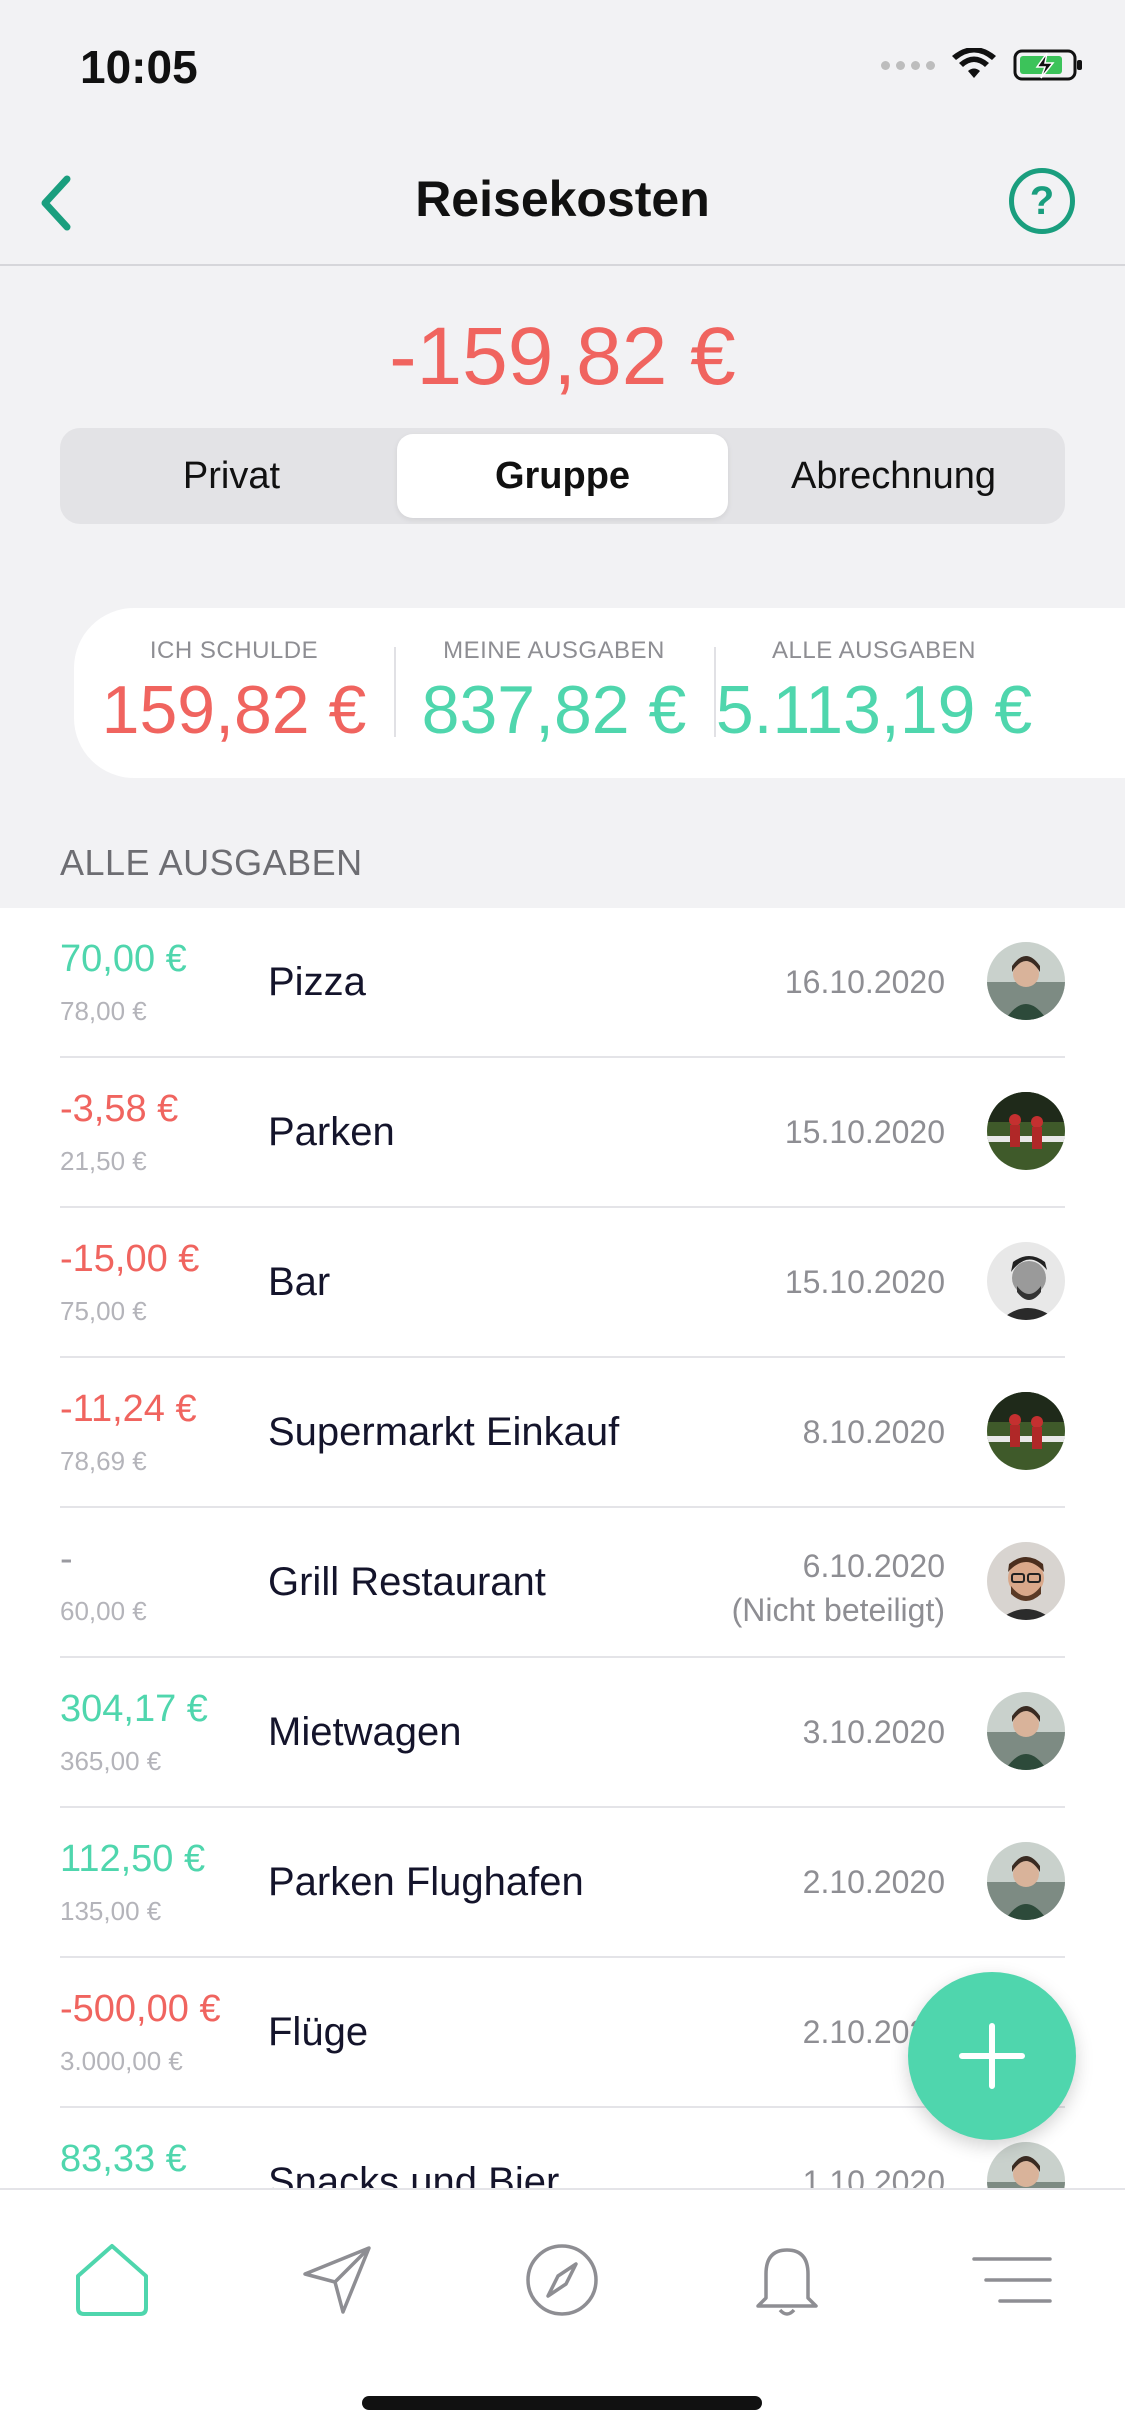 This screenshot has width=1125, height=2436. What do you see at coordinates (121, 2061) in the screenshot?
I see `total-amount: 3.000,00 €` at bounding box center [121, 2061].